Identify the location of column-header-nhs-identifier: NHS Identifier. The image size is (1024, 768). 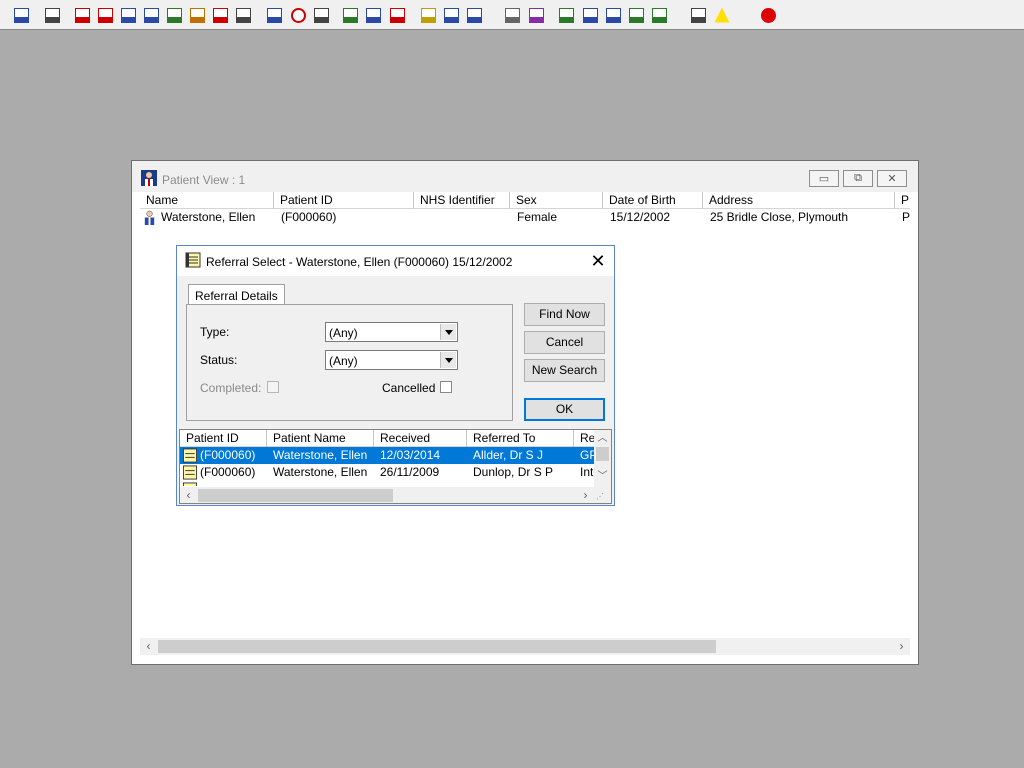
(462, 200).